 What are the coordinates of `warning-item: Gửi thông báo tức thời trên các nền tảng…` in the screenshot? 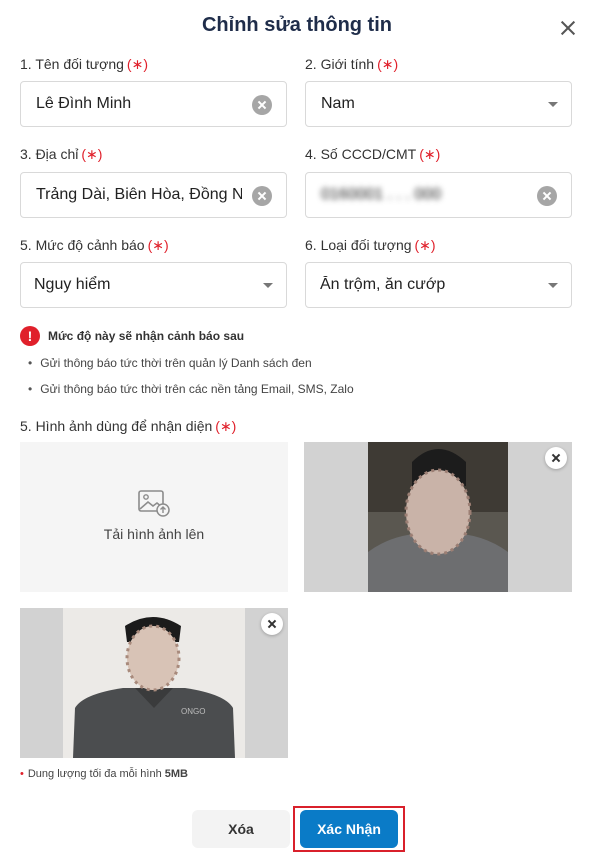 It's located at (190, 389).